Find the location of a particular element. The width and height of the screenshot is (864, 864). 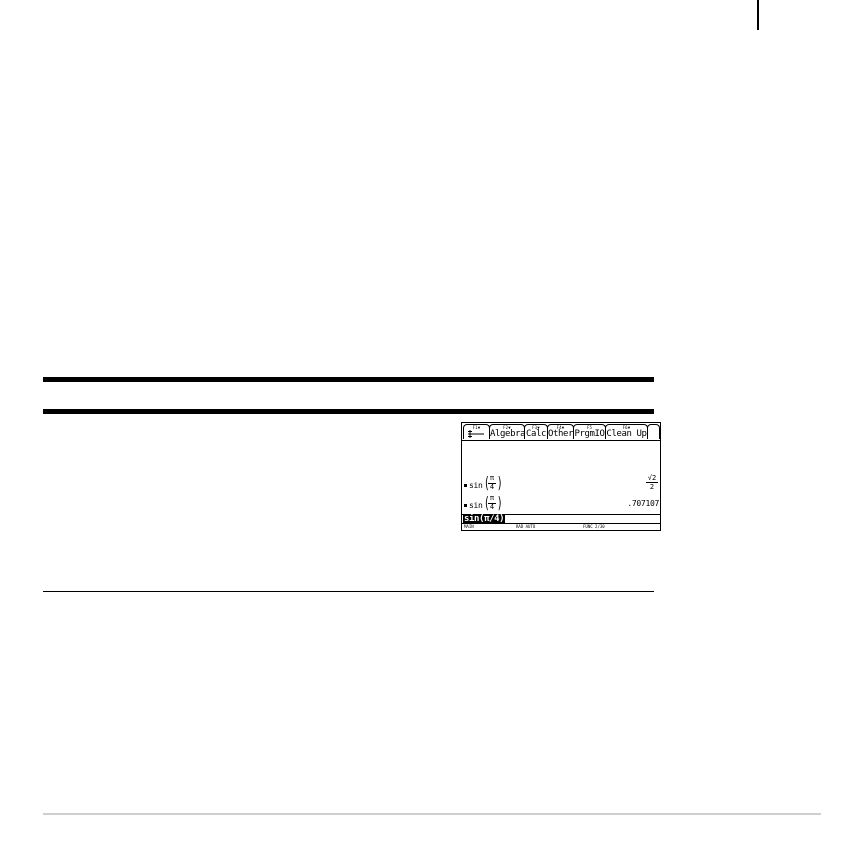

table-top-rule is located at coordinates (348, 379).